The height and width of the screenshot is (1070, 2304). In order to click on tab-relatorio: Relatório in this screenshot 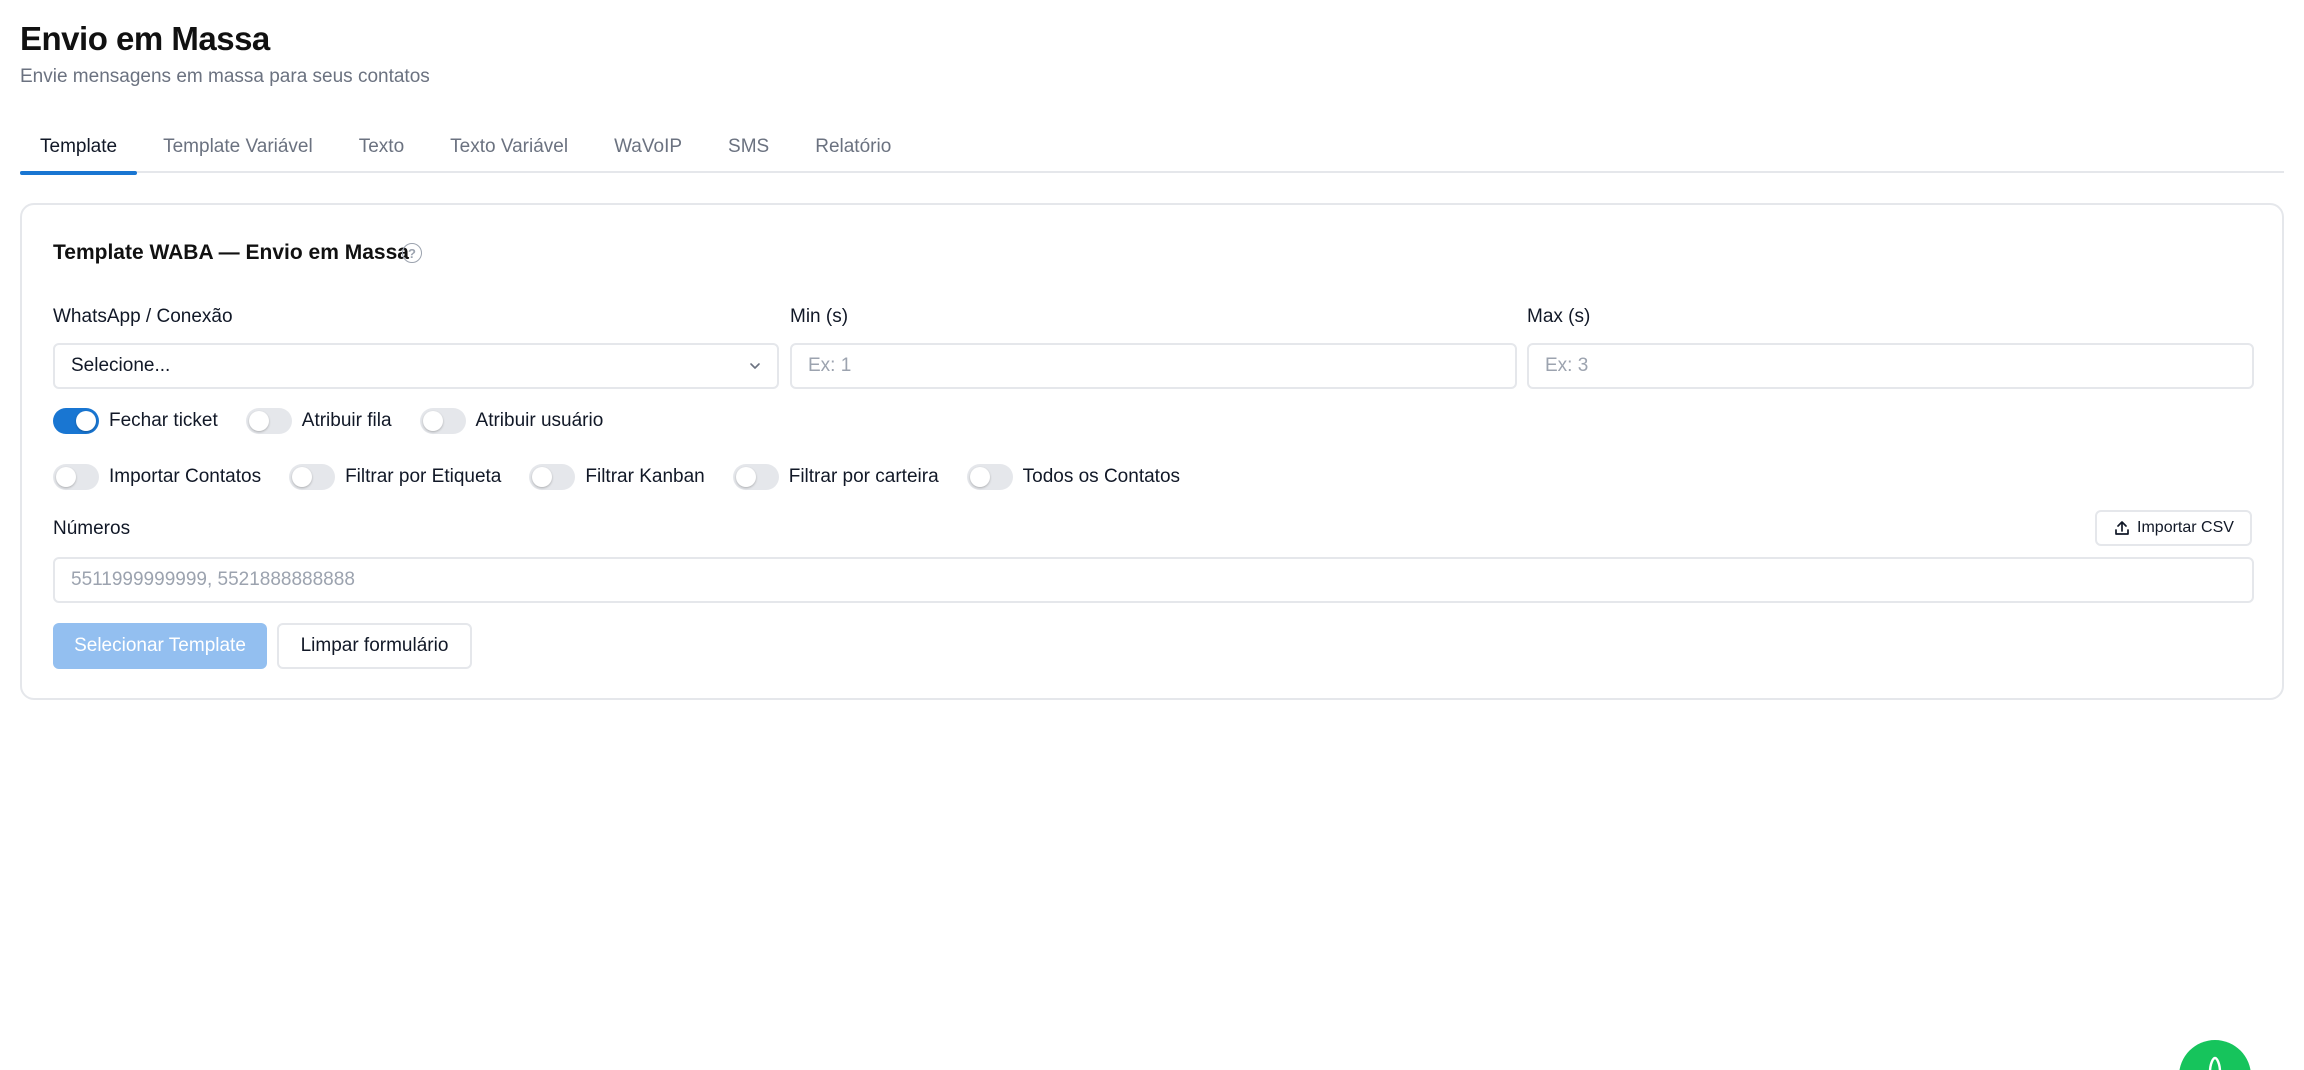, I will do `click(853, 147)`.